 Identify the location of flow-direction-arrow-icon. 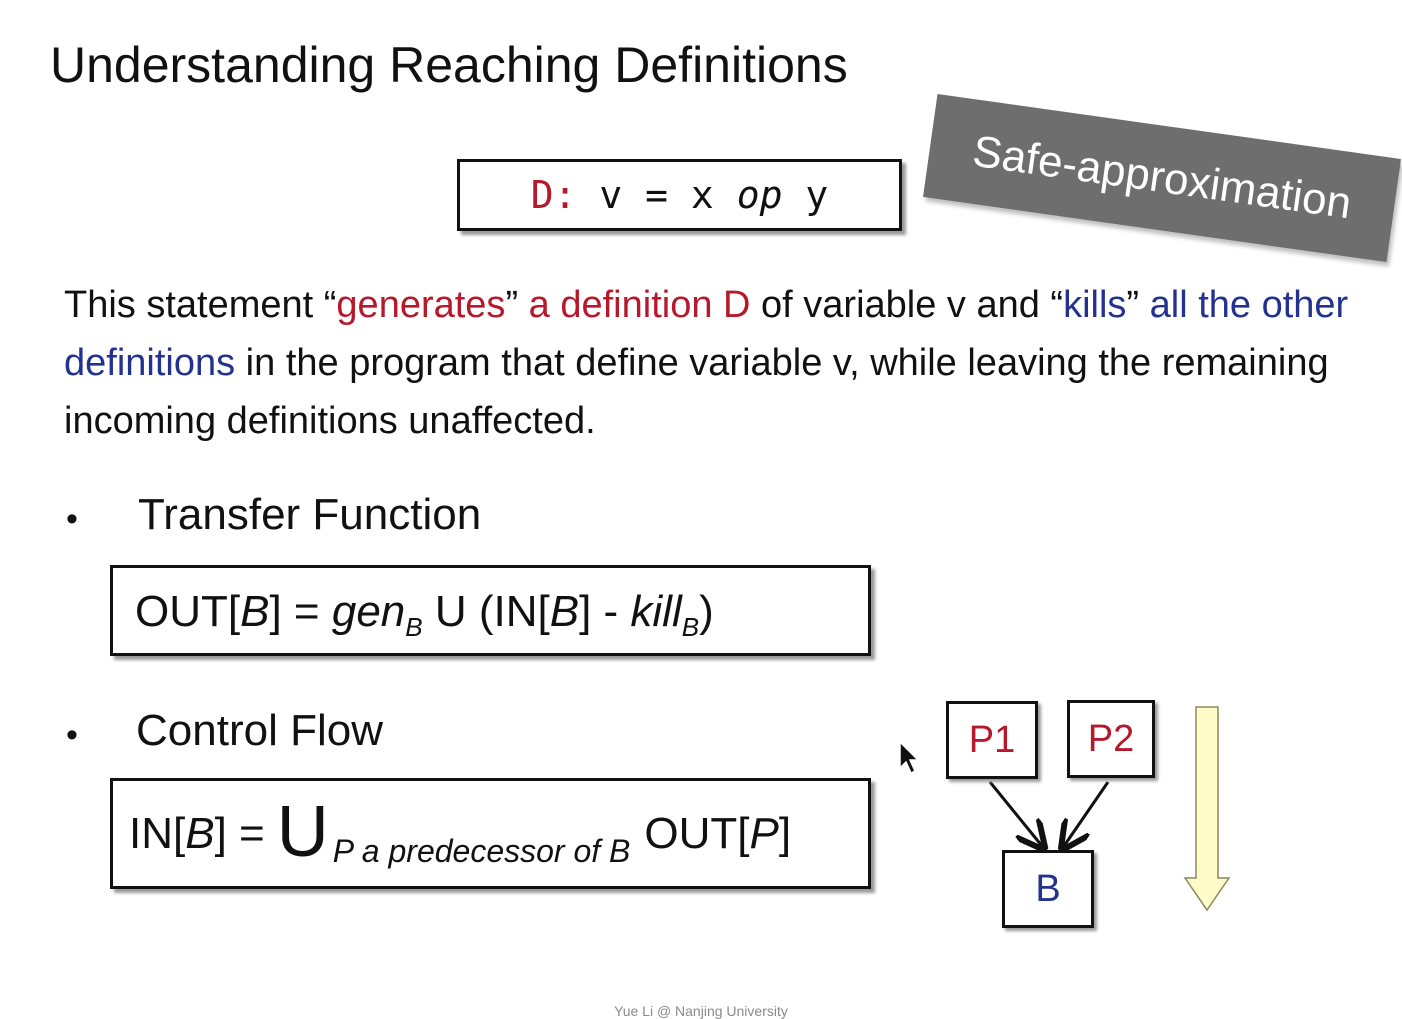
(1207, 809).